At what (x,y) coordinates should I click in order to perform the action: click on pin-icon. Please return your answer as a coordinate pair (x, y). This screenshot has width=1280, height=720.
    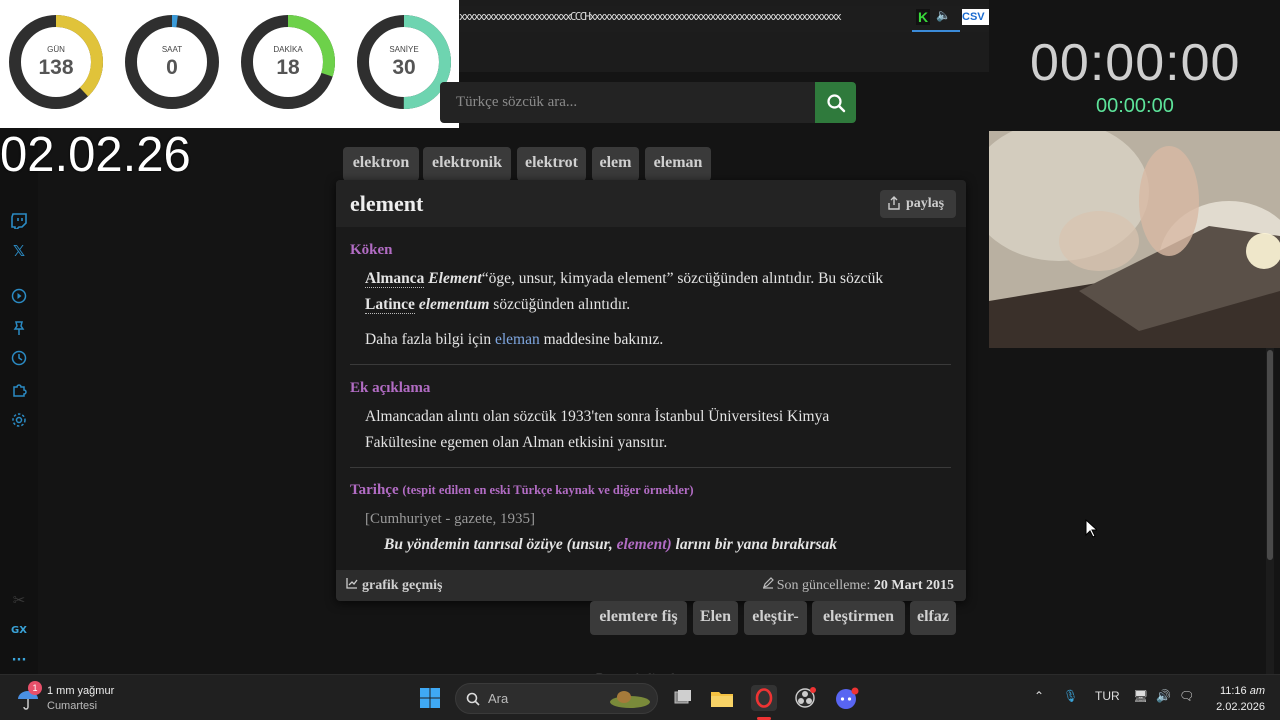
    Looking at the image, I should click on (19, 328).